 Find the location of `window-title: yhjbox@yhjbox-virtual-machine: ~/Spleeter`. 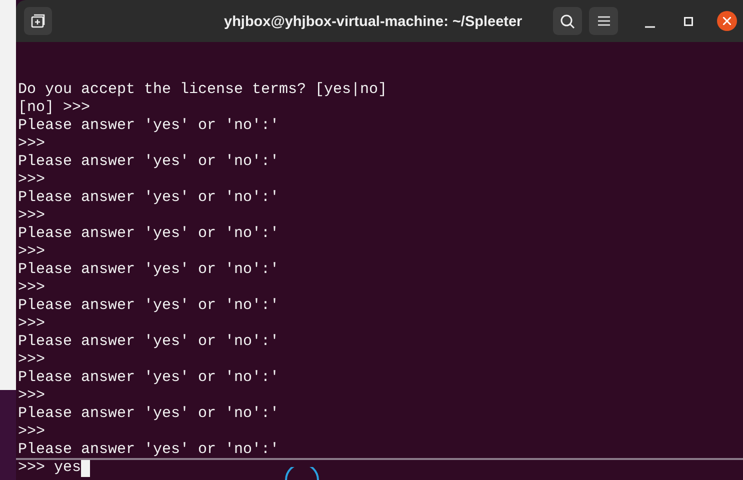

window-title: yhjbox@yhjbox-virtual-machine: ~/Spleeter is located at coordinates (373, 22).